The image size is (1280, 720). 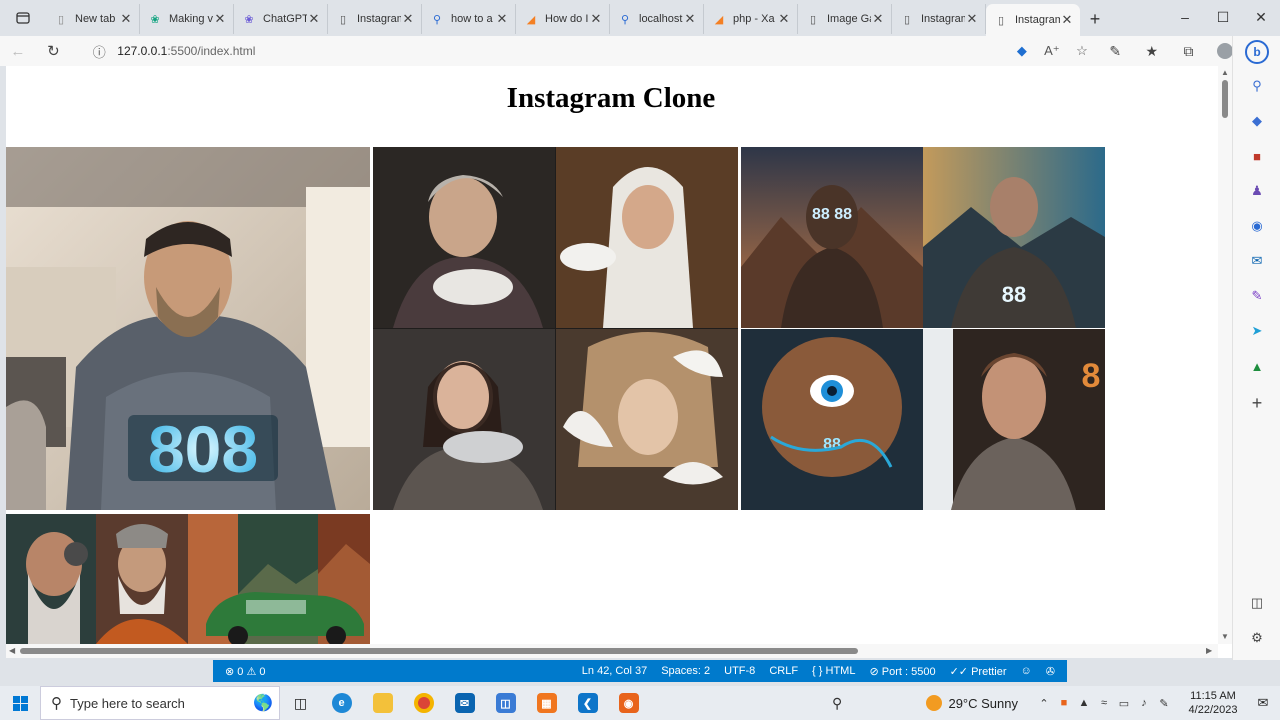 I want to click on taskbar-app-edge: e, so click(x=341, y=703).